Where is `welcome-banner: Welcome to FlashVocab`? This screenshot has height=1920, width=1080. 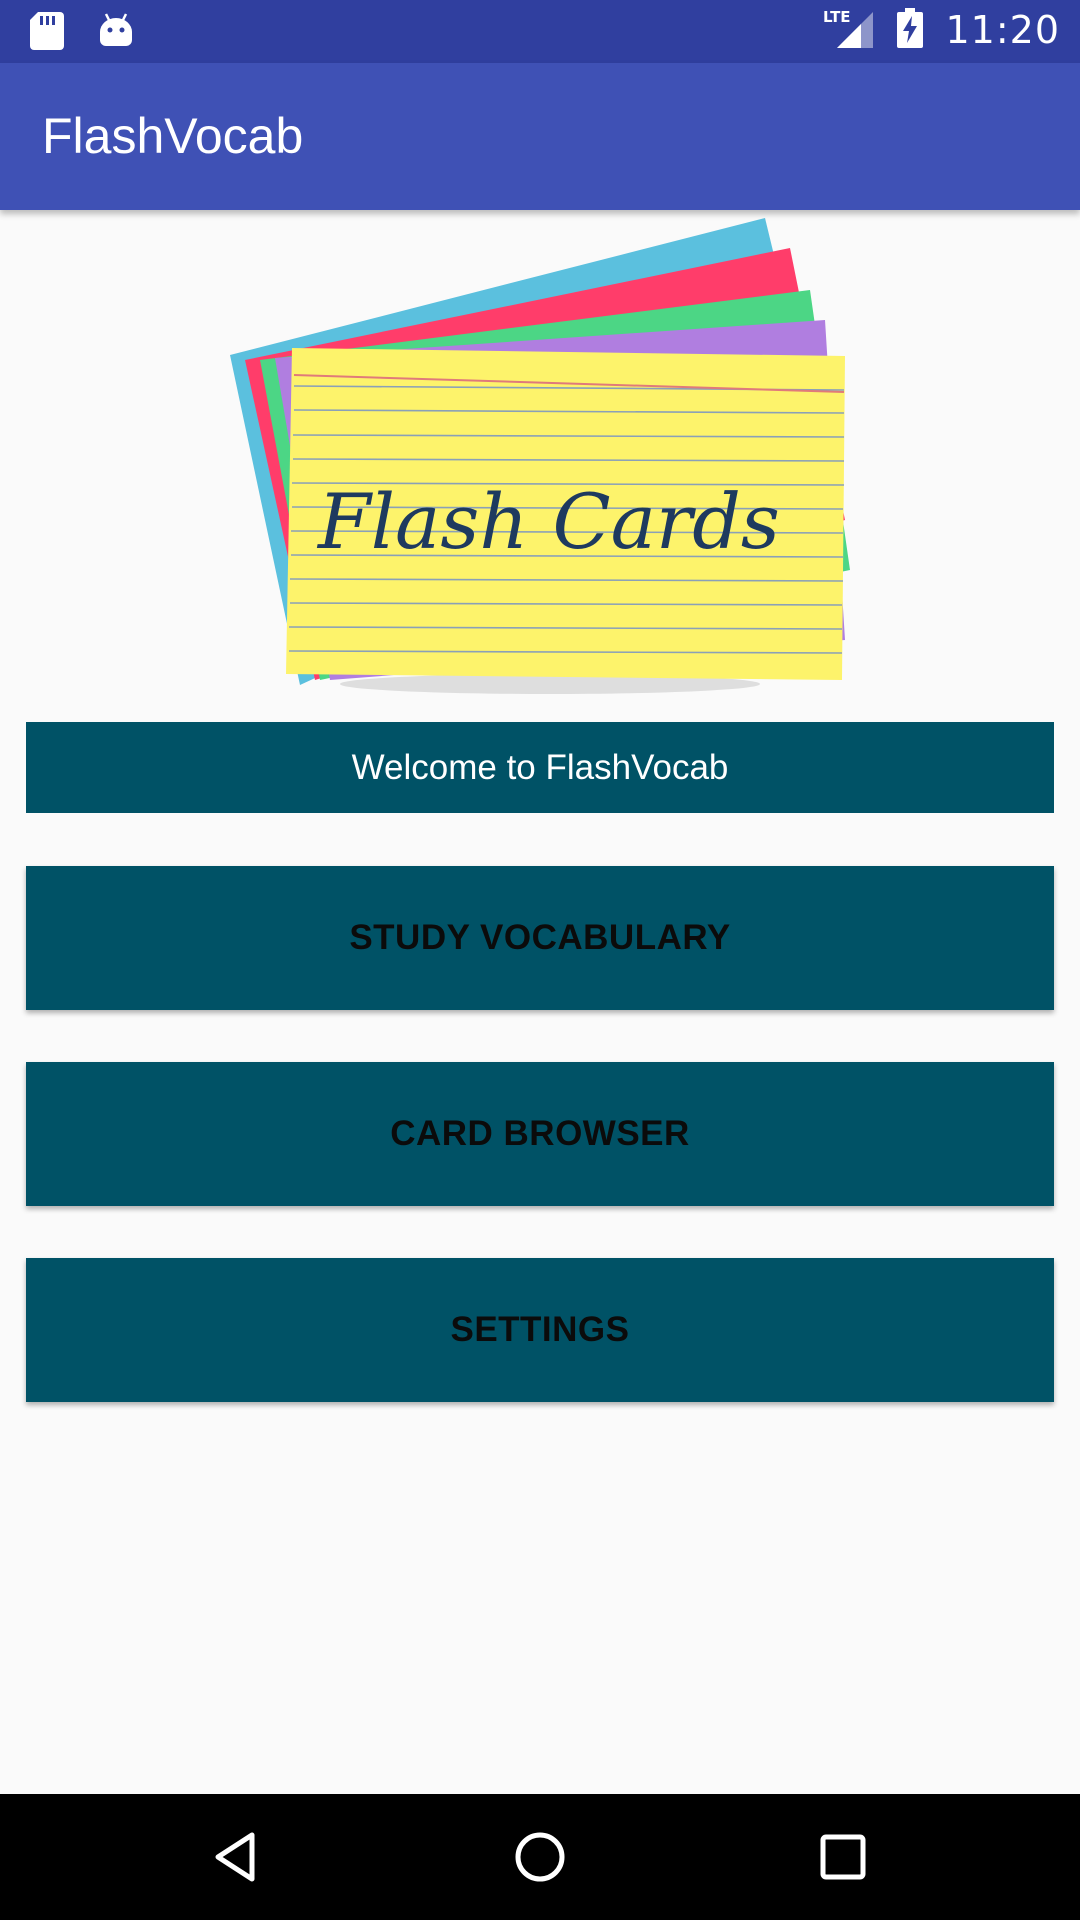
welcome-banner: Welcome to FlashVocab is located at coordinates (540, 767).